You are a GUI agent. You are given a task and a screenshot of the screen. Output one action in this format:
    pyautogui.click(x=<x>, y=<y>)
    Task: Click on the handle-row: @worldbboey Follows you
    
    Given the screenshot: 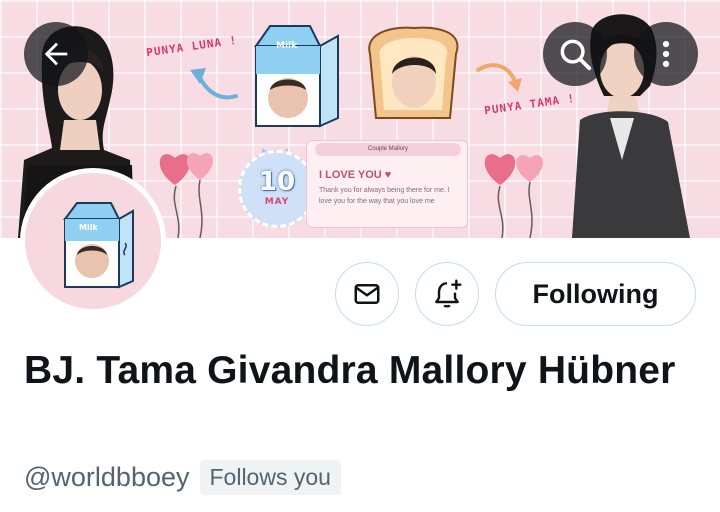 What is the action you would take?
    pyautogui.click(x=182, y=477)
    